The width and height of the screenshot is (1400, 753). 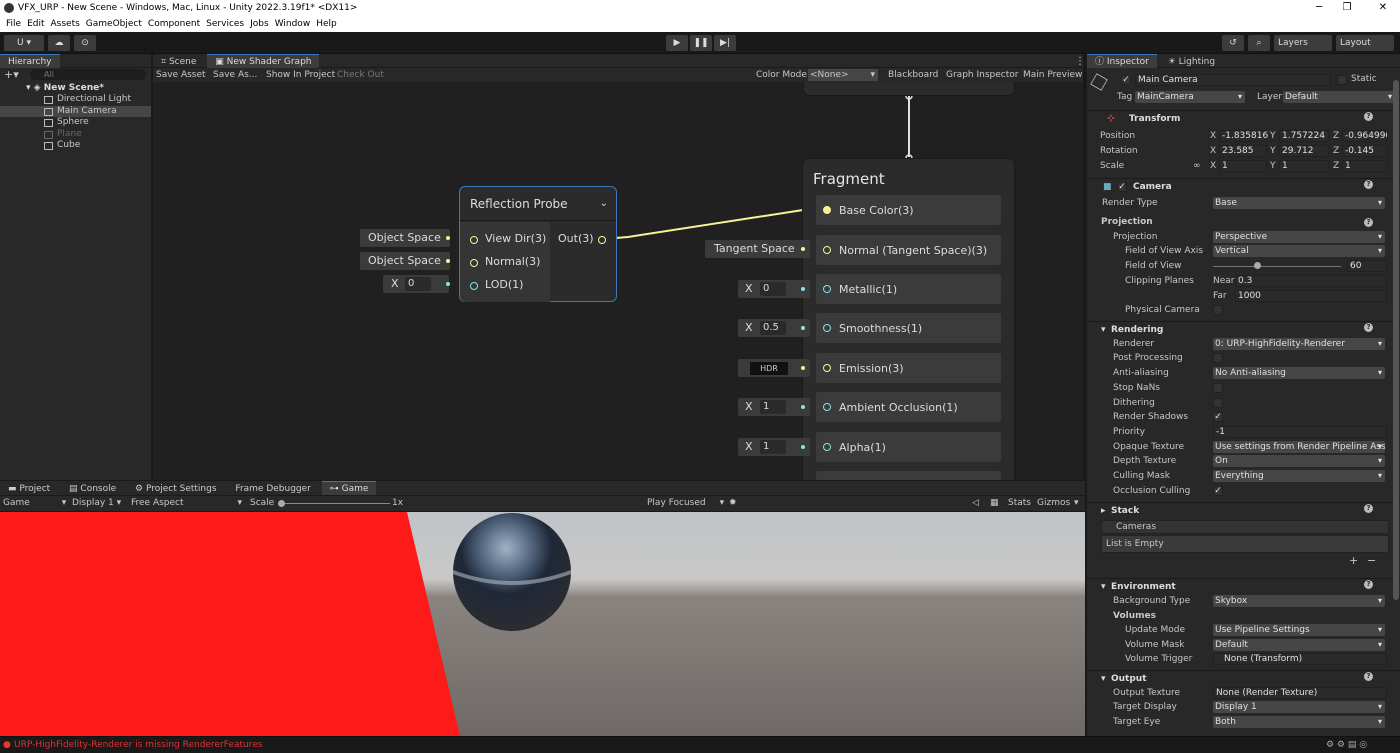 I want to click on layers-dropdown: Layers, so click(x=1303, y=43).